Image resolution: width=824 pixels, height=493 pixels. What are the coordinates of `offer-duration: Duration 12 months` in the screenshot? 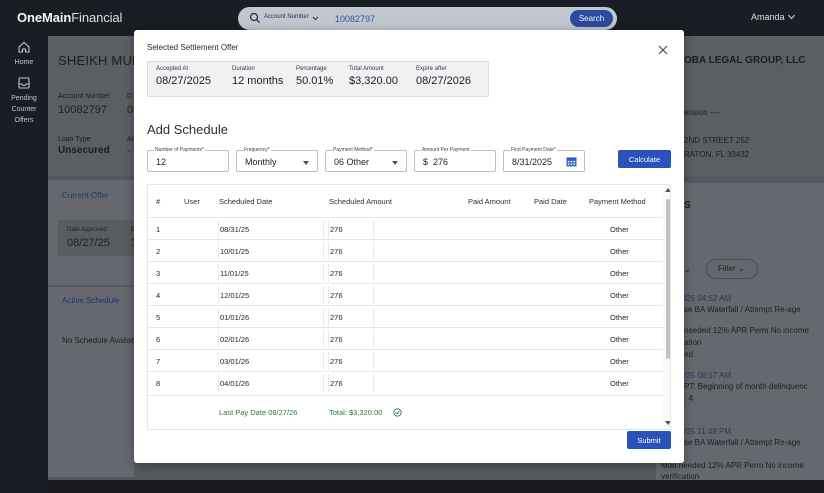 It's located at (258, 76).